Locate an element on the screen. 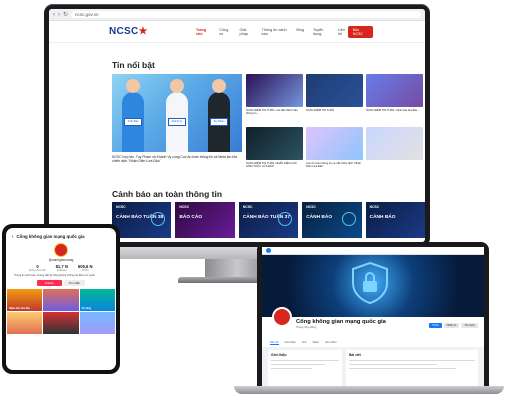  stat-likes: 605,6 N Thích is located at coordinates (85, 268).